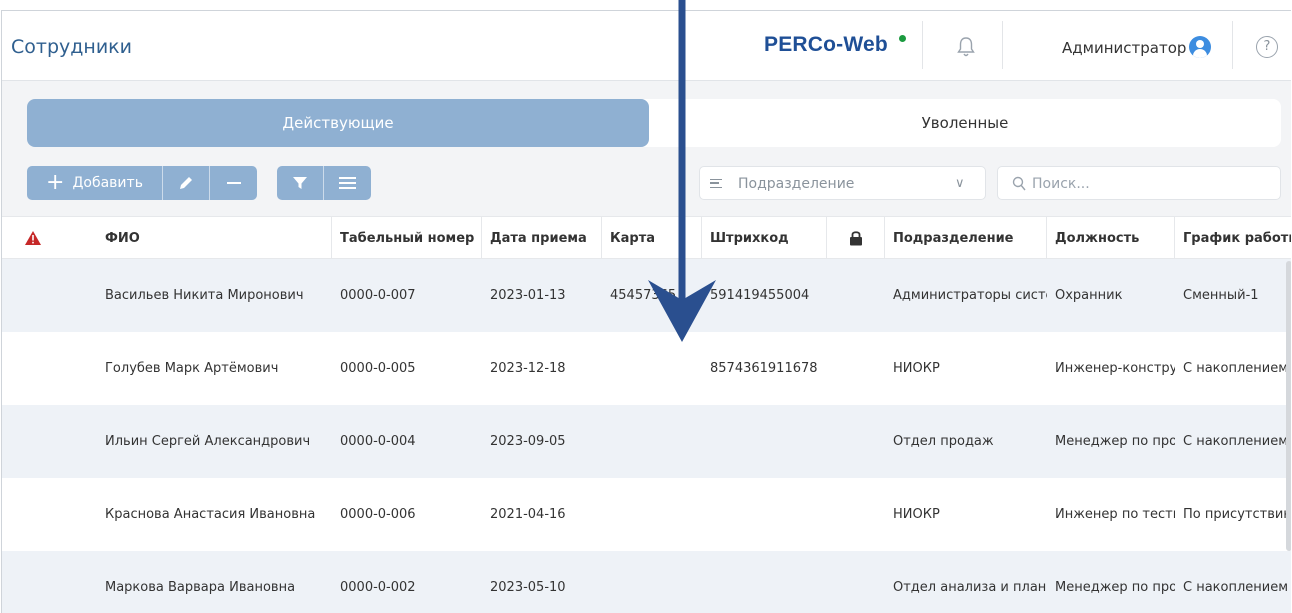 The width and height of the screenshot is (1292, 613). Describe the element at coordinates (208, 441) in the screenshot. I see `cell-fio: Ильин Сергей Александрович` at that location.